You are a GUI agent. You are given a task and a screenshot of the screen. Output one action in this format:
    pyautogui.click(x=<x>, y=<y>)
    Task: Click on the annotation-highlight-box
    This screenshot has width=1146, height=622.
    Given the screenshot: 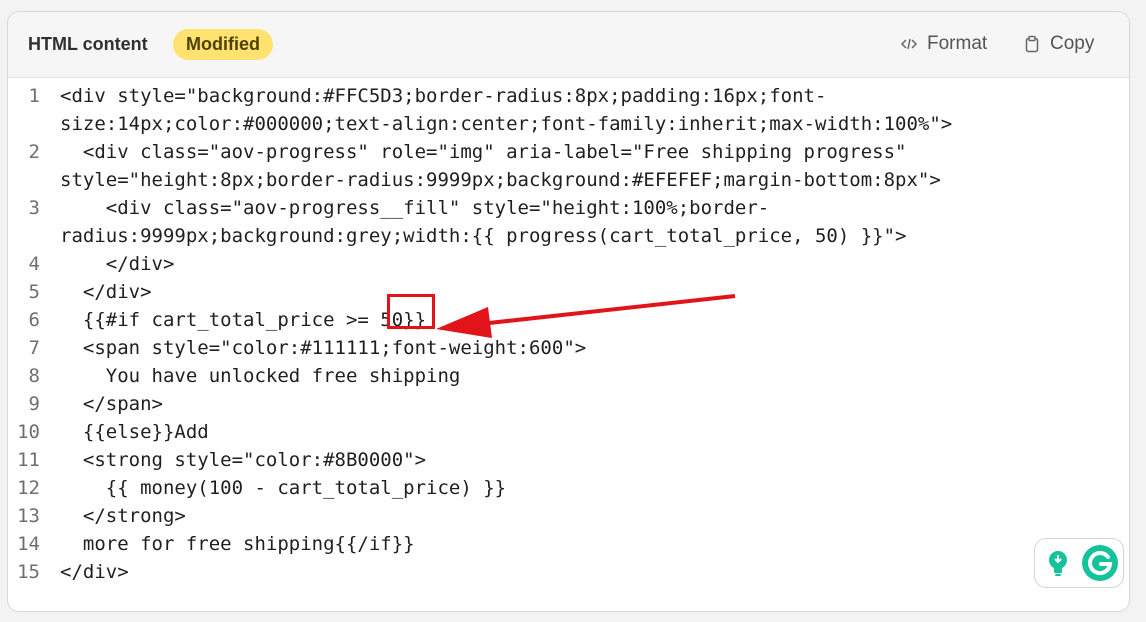 What is the action you would take?
    pyautogui.click(x=411, y=311)
    